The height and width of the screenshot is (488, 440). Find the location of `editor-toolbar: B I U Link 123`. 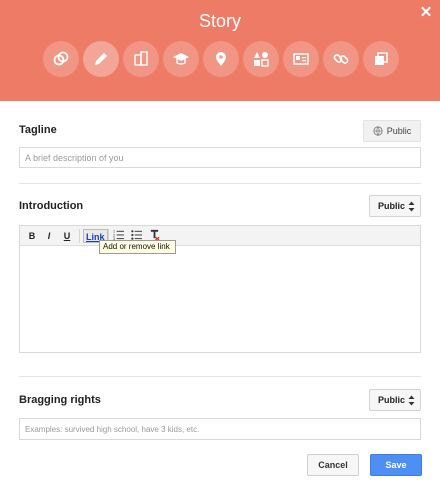

editor-toolbar: B I U Link 123 is located at coordinates (220, 236).